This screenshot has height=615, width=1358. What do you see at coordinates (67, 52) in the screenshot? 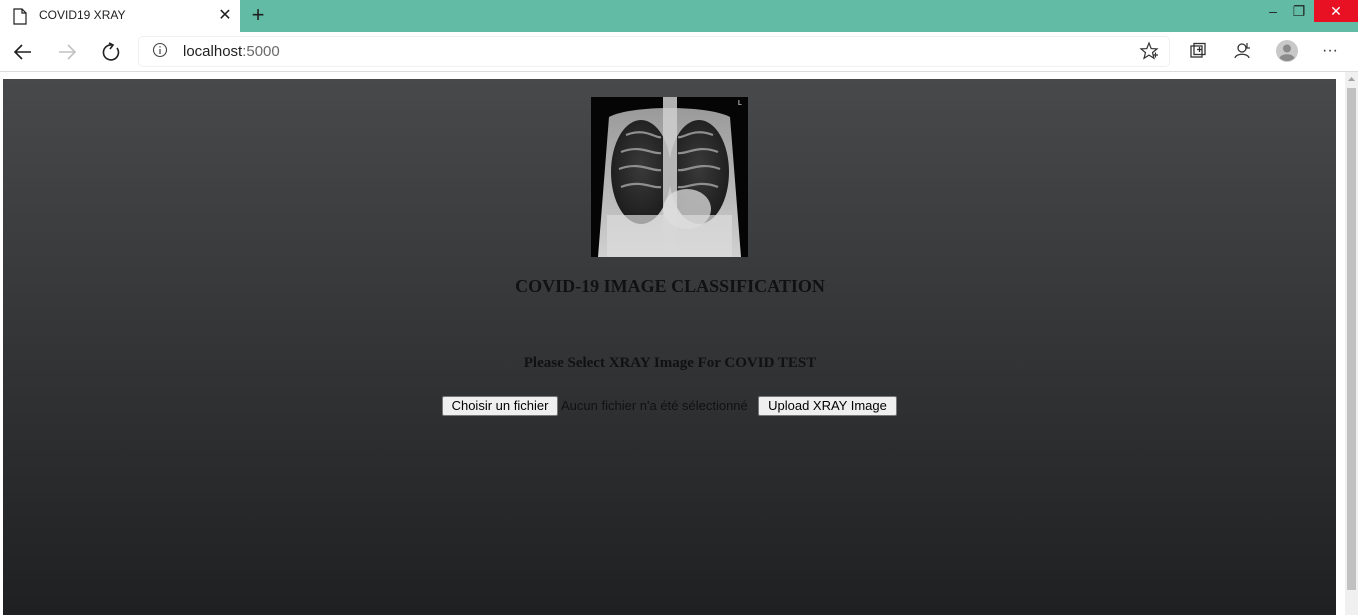
I see `forward-icon` at bounding box center [67, 52].